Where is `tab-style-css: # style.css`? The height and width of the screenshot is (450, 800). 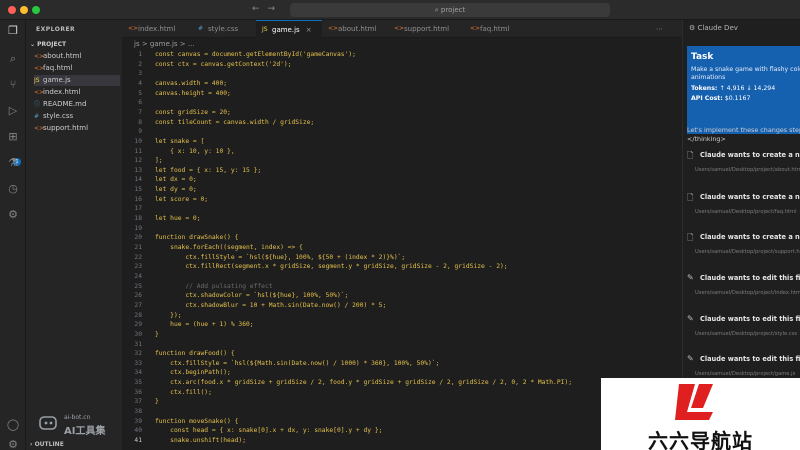
tab-style-css: # style.css is located at coordinates (223, 29).